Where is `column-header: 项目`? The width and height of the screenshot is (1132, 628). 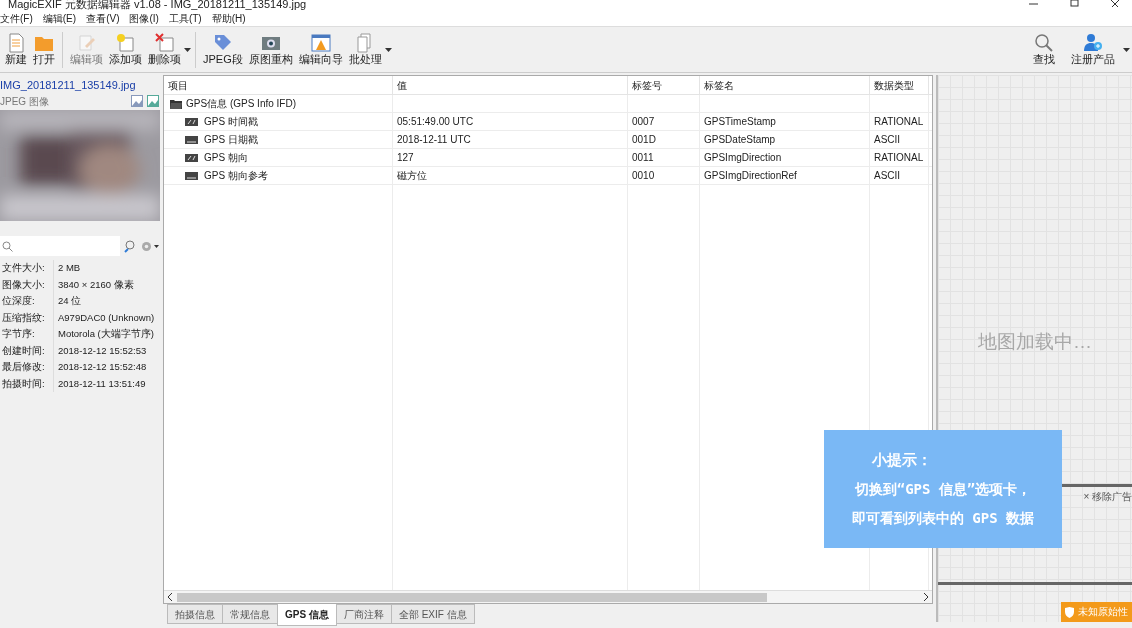
column-header: 项目 is located at coordinates (278, 85).